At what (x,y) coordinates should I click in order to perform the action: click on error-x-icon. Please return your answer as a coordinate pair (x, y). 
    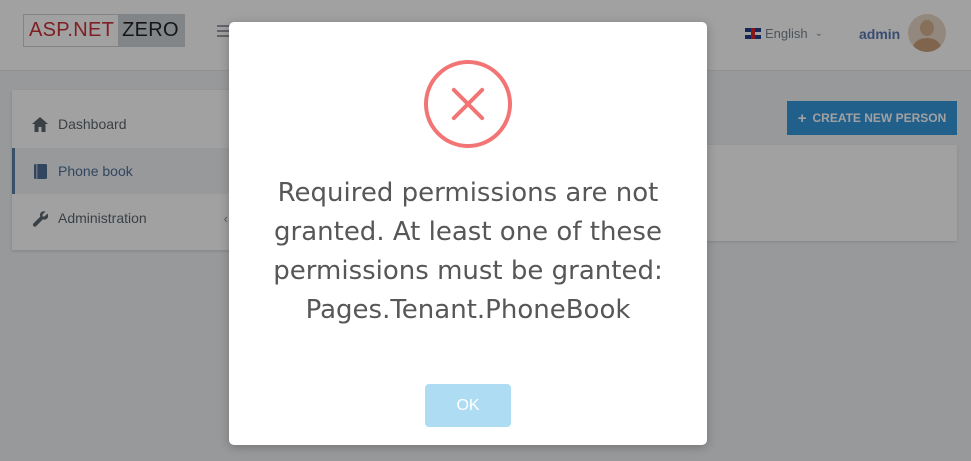
    Looking at the image, I should click on (468, 104).